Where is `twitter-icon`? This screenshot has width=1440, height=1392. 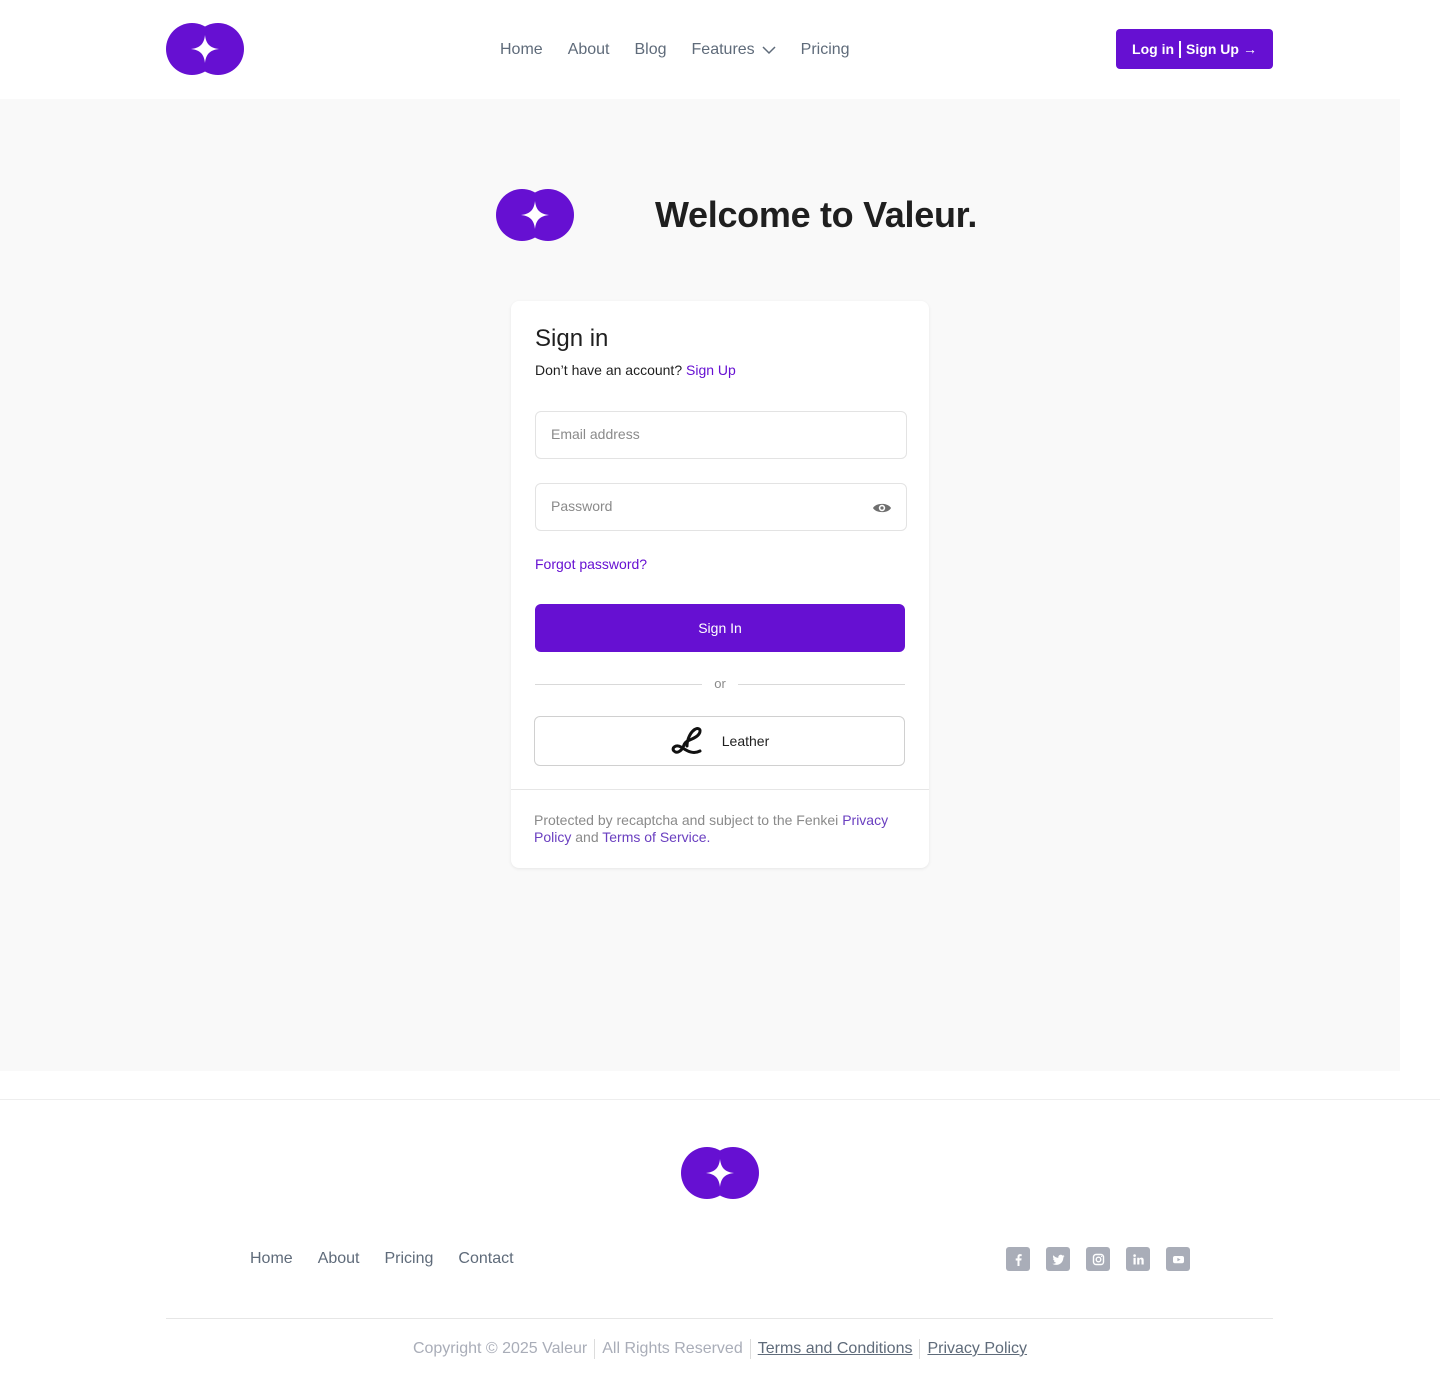 twitter-icon is located at coordinates (1058, 1259).